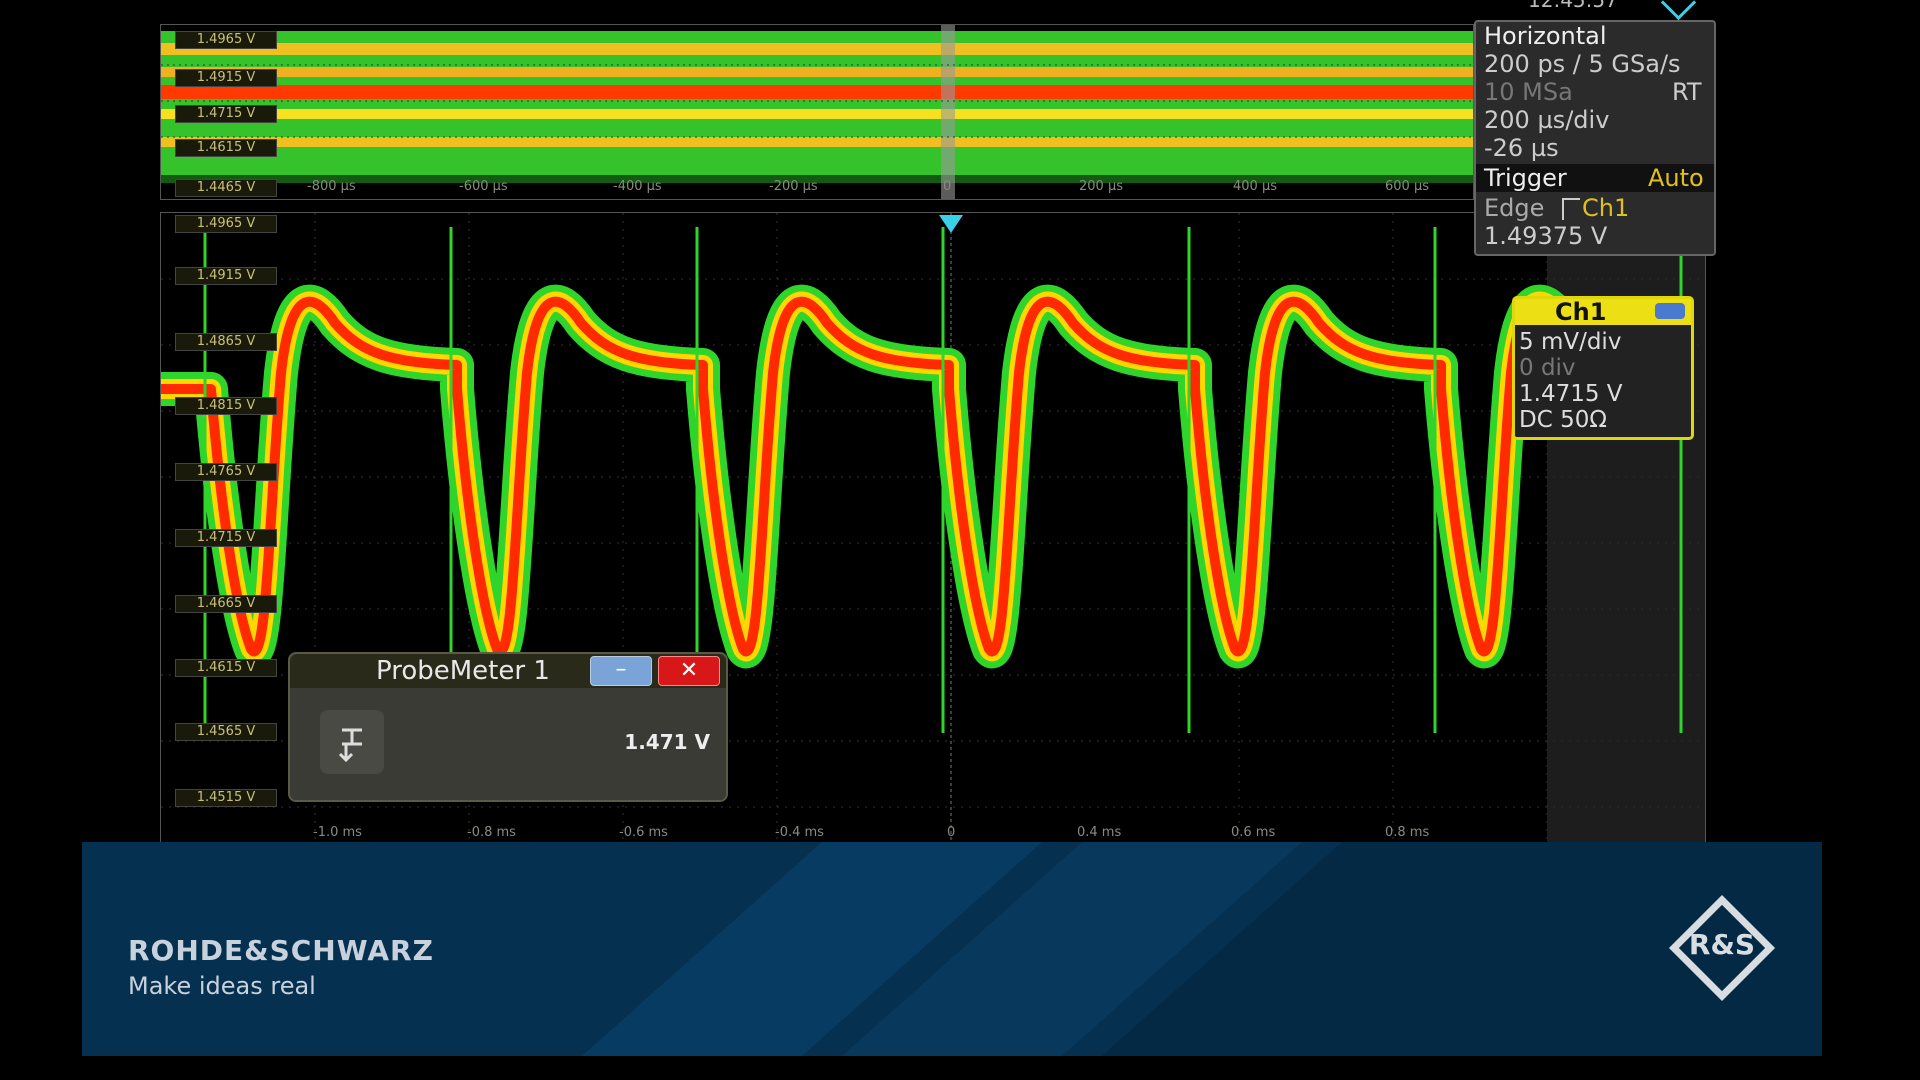 Image resolution: width=1920 pixels, height=1080 pixels. Describe the element at coordinates (667, 742) in the screenshot. I see `probemeter-value: 1.471 V` at that location.